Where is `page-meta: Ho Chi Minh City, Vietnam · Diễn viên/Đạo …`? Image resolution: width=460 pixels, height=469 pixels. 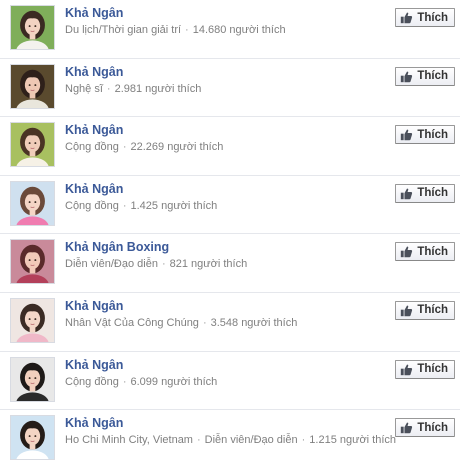 page-meta: Ho Chi Minh City, Vietnam · Diễn viên/Đạo … is located at coordinates (230, 440).